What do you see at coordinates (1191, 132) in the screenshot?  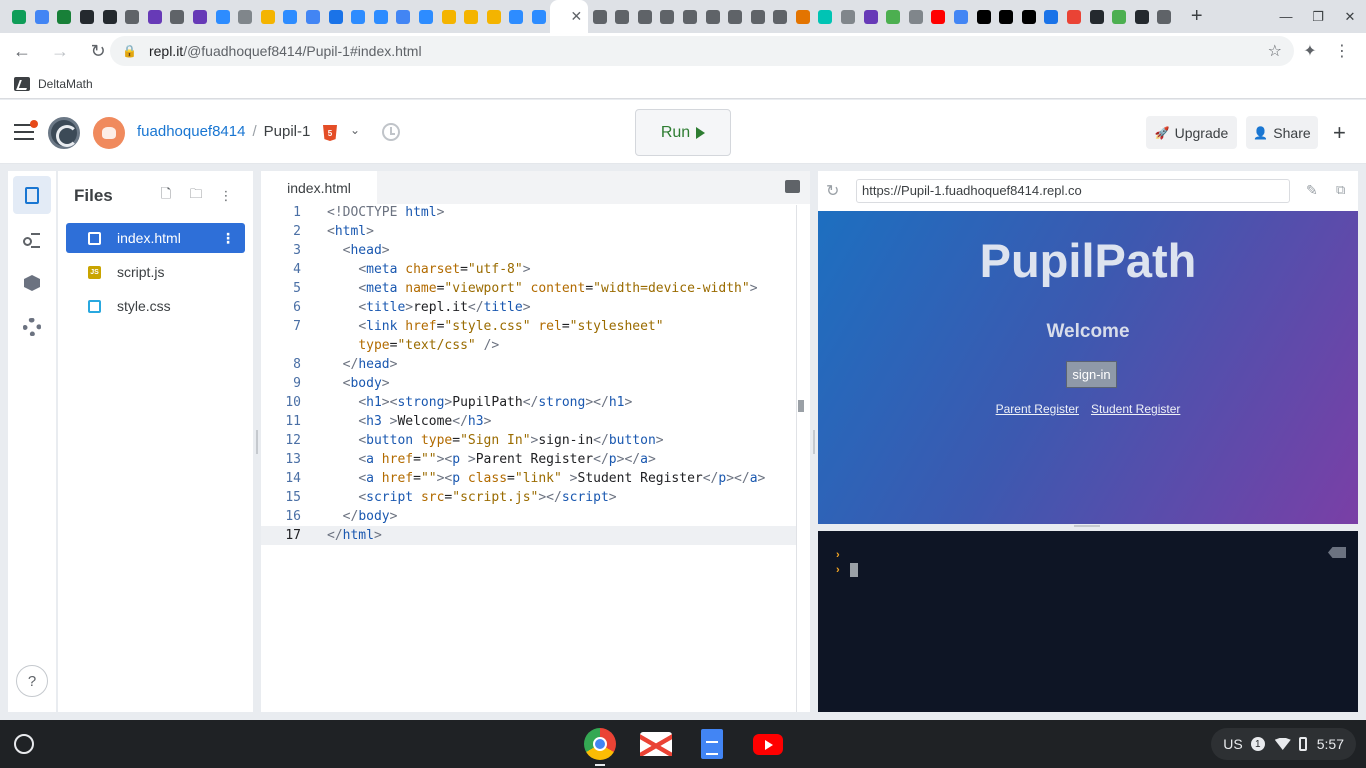 I see `upgrade-button: 🚀 Upgrade` at bounding box center [1191, 132].